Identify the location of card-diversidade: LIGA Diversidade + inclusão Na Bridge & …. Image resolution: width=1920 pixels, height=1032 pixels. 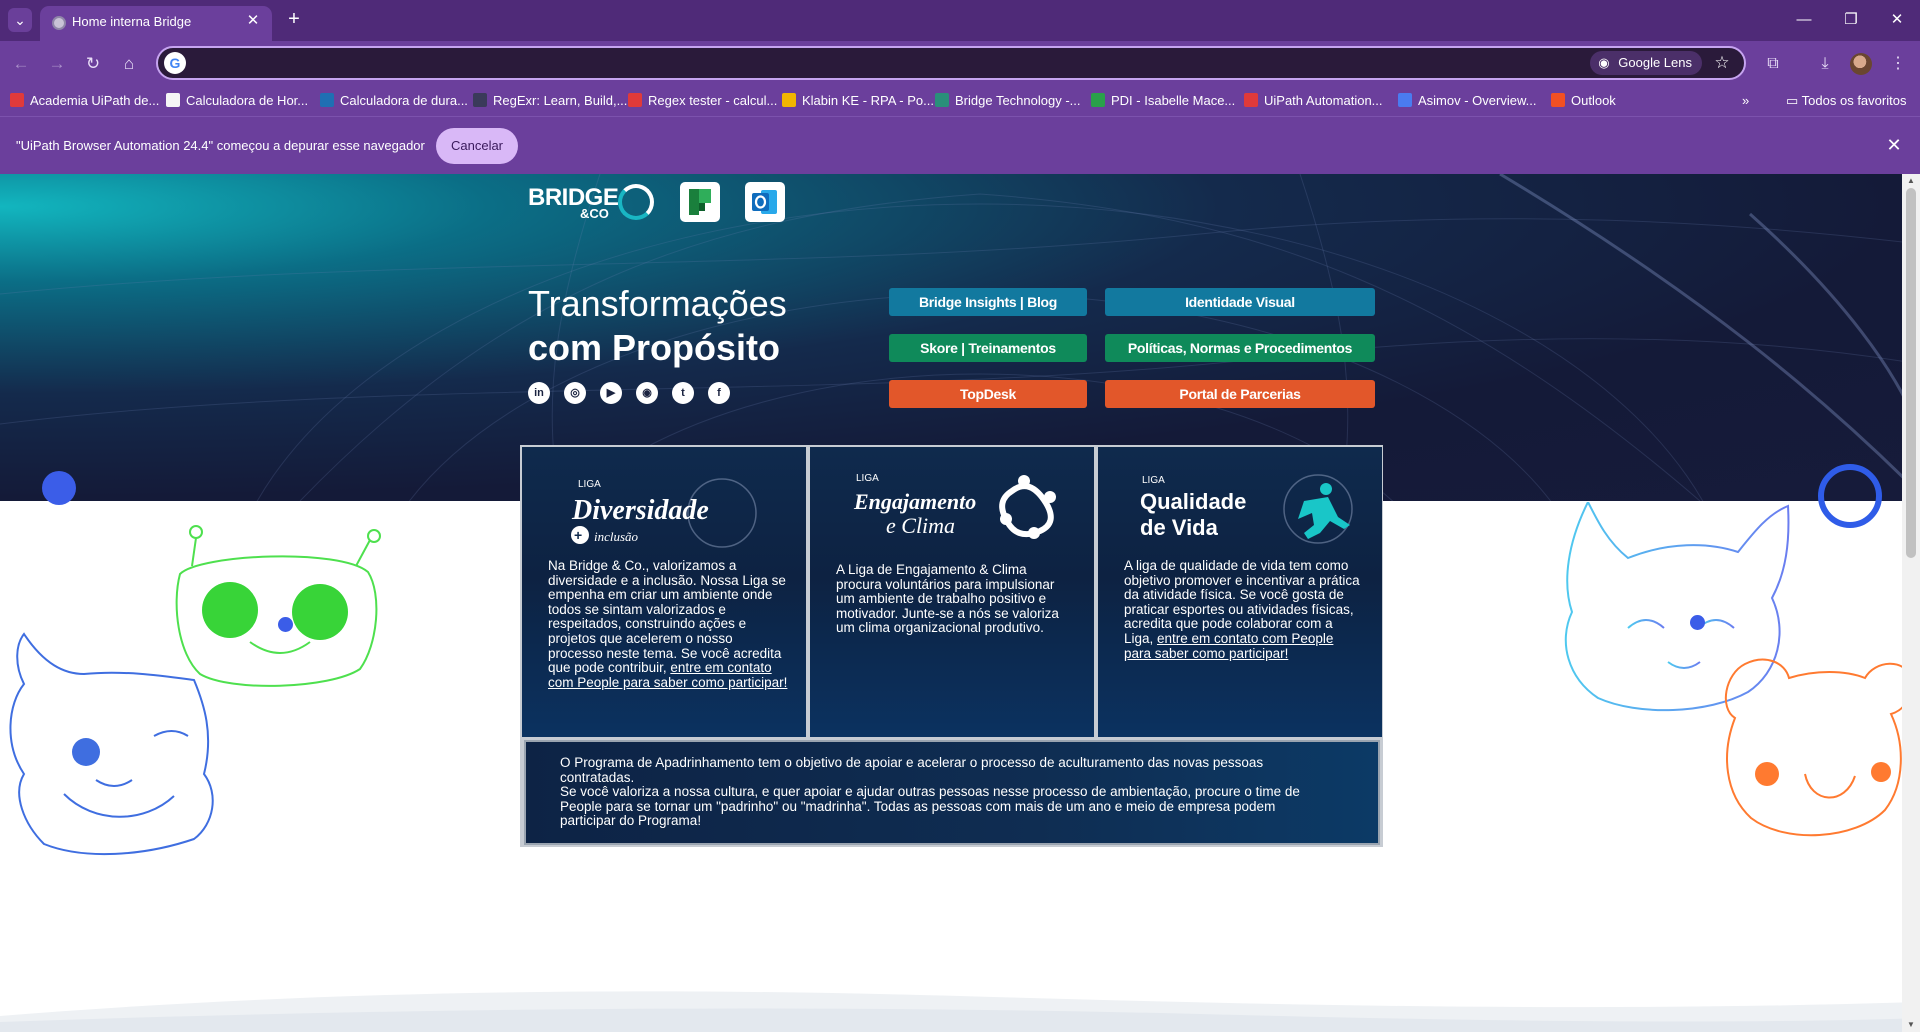
(664, 592).